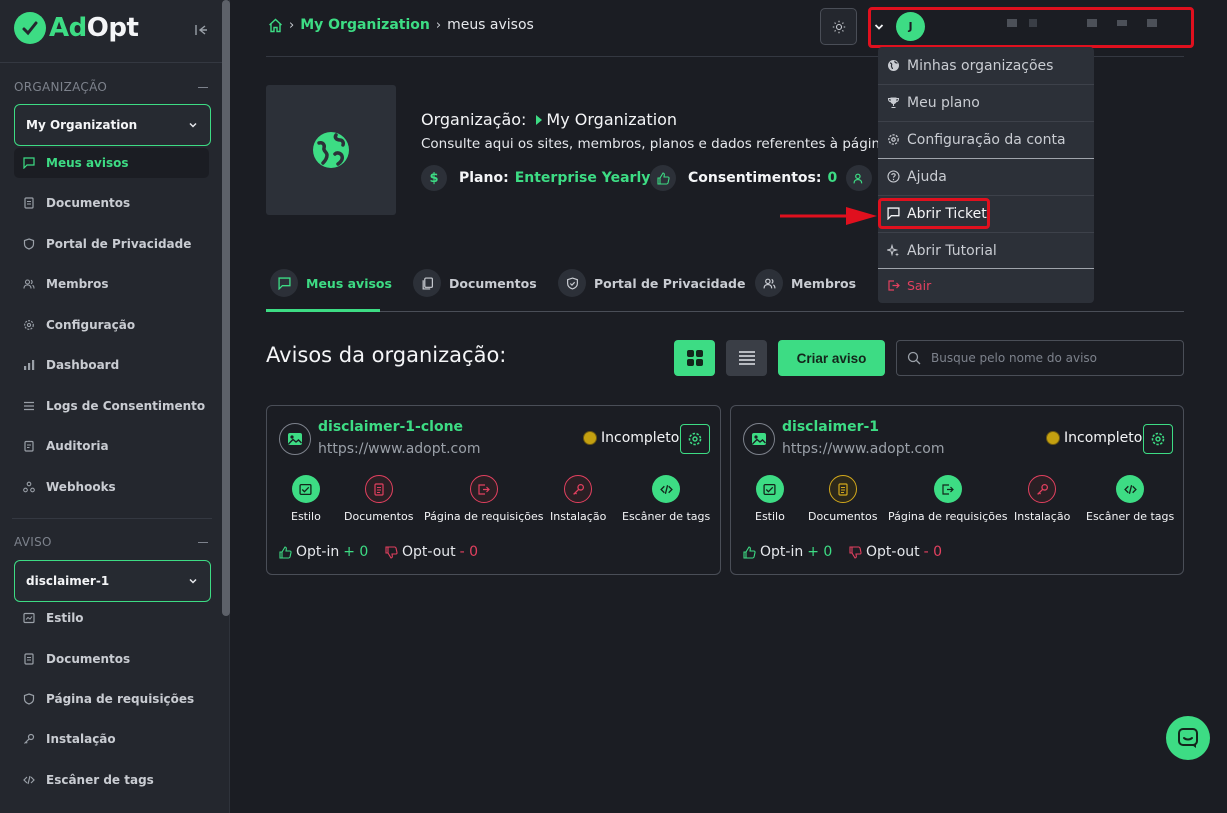  Describe the element at coordinates (986, 285) in the screenshot. I see `menu-item-sair: Sair` at that location.